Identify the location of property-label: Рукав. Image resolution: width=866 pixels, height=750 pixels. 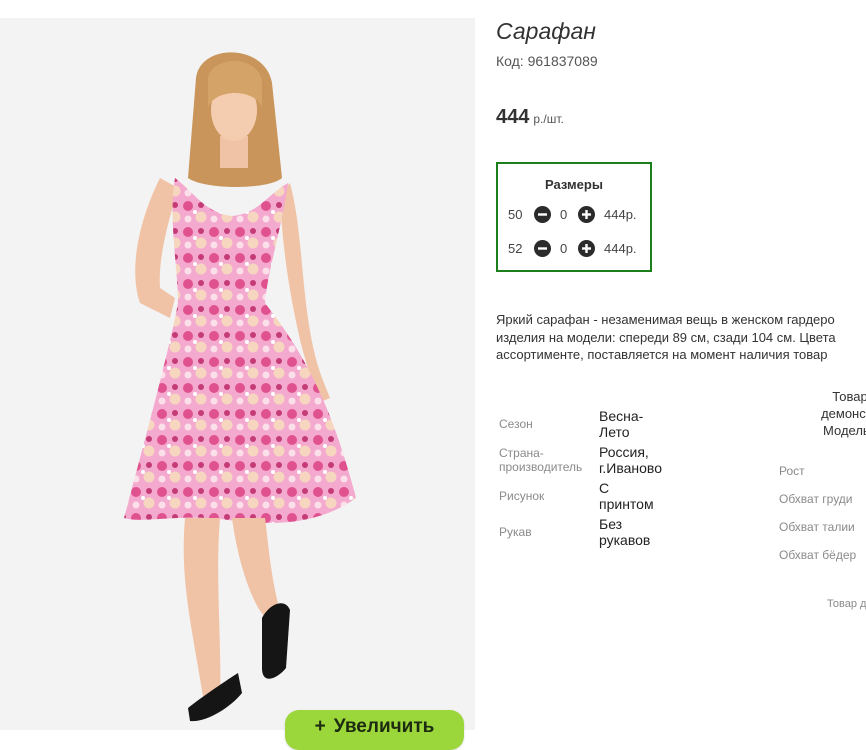
(515, 532).